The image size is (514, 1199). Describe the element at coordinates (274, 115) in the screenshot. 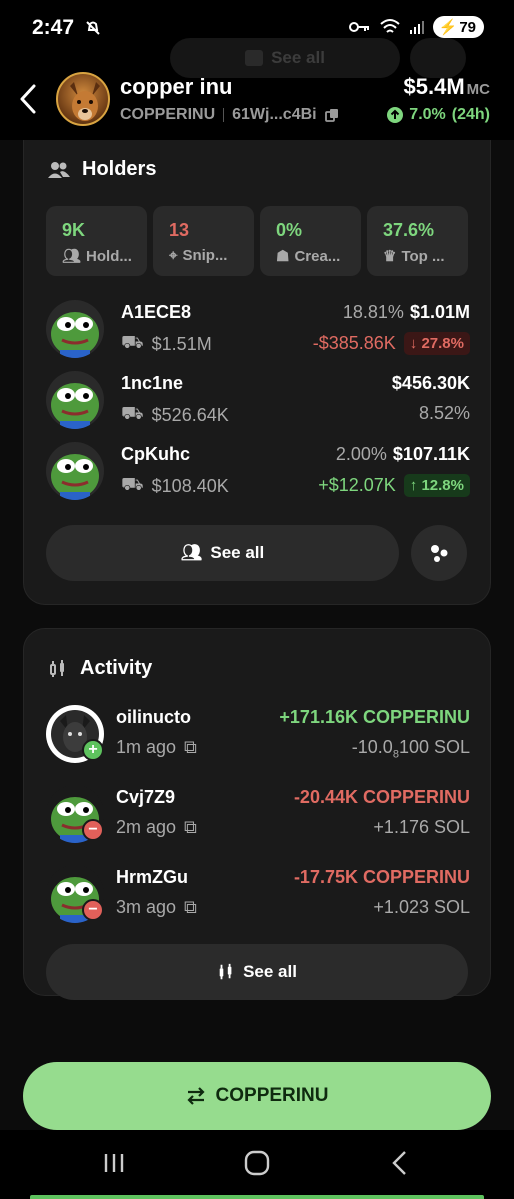

I see `token-address: 61Wj...c4Bi` at that location.